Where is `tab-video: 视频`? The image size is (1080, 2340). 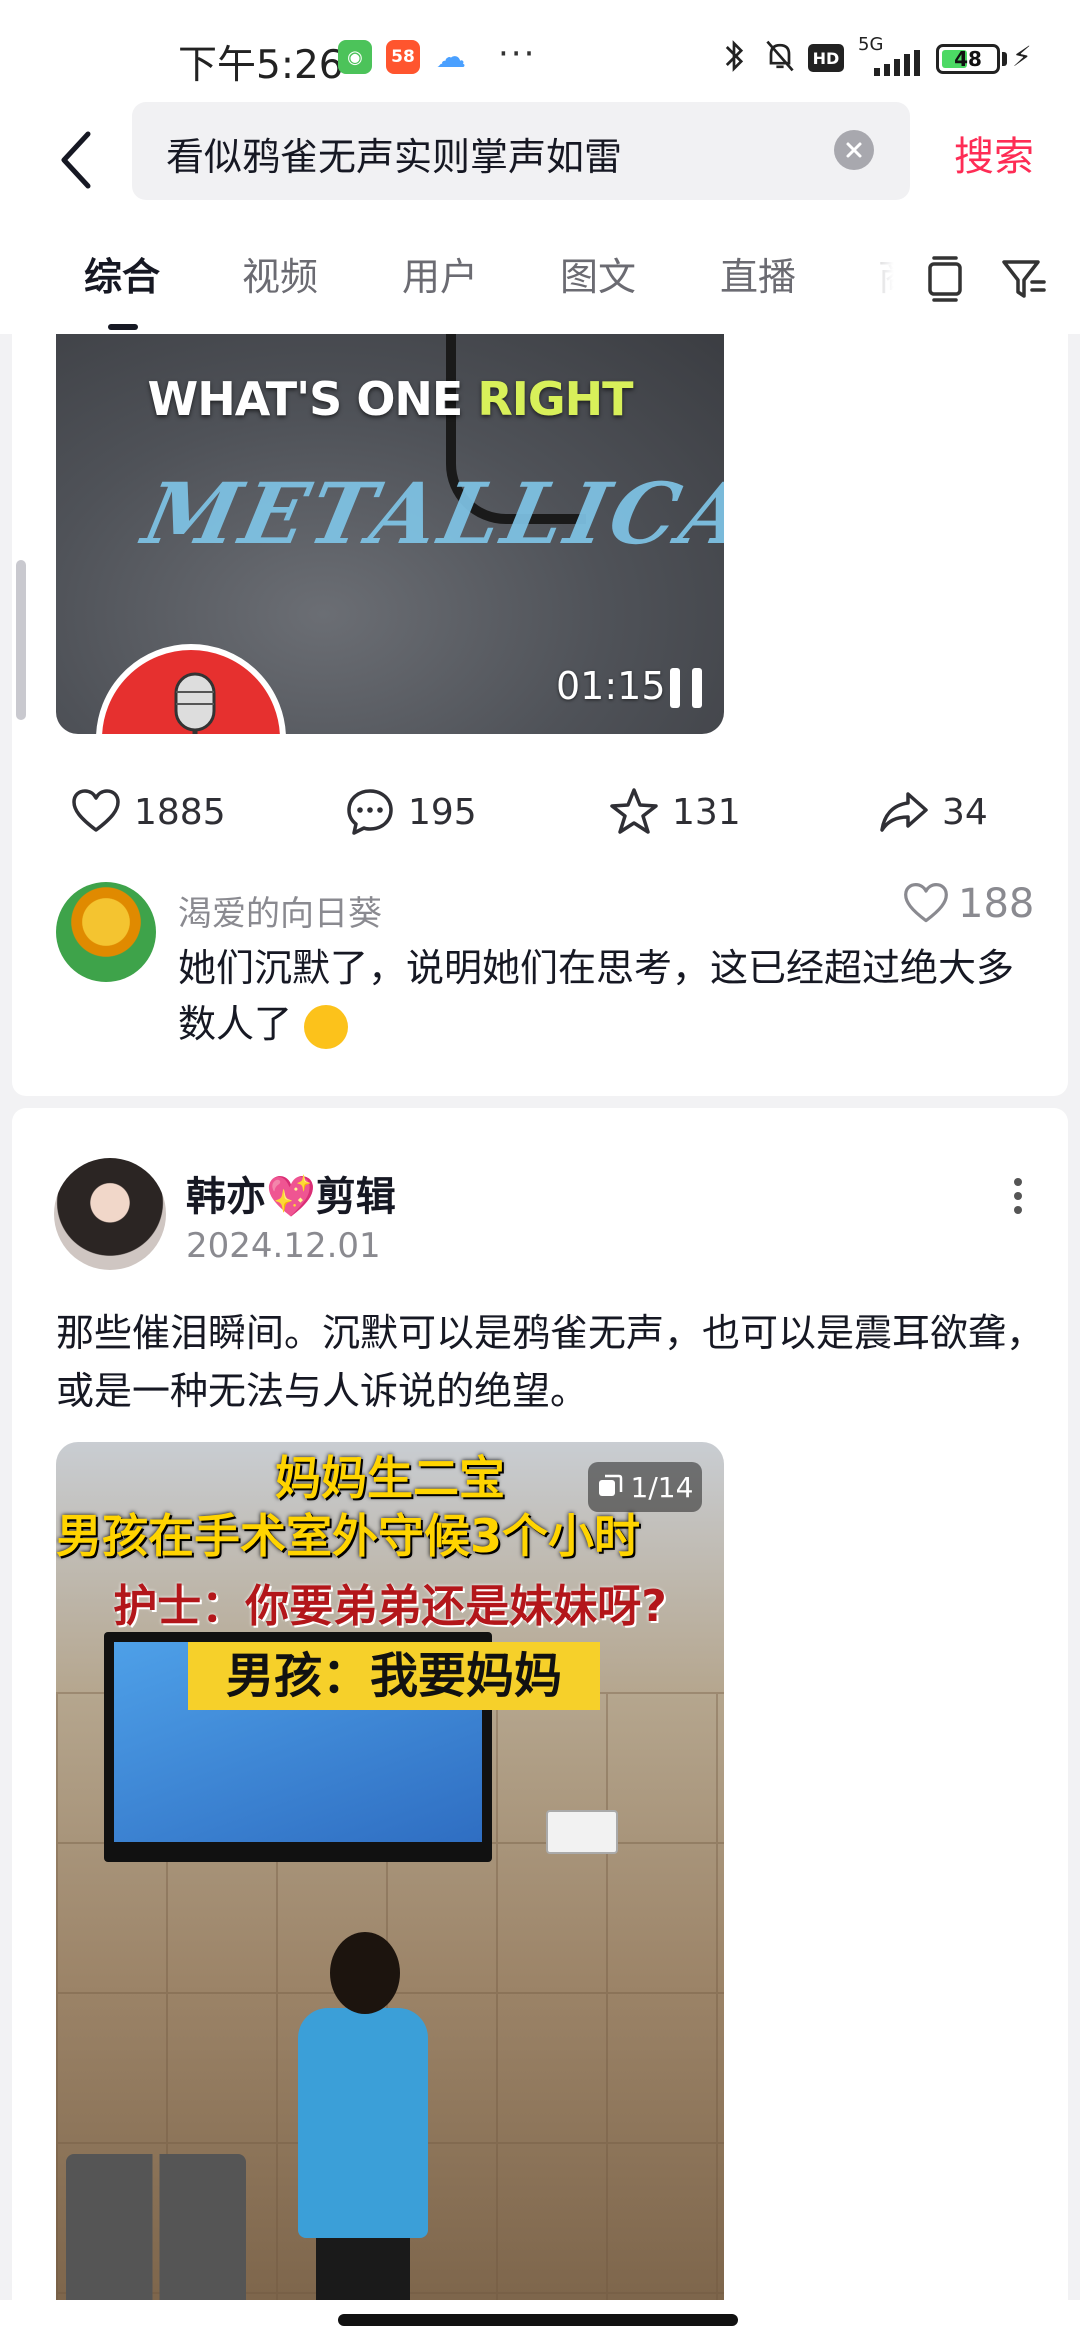
tab-video: 视频 is located at coordinates (280, 273).